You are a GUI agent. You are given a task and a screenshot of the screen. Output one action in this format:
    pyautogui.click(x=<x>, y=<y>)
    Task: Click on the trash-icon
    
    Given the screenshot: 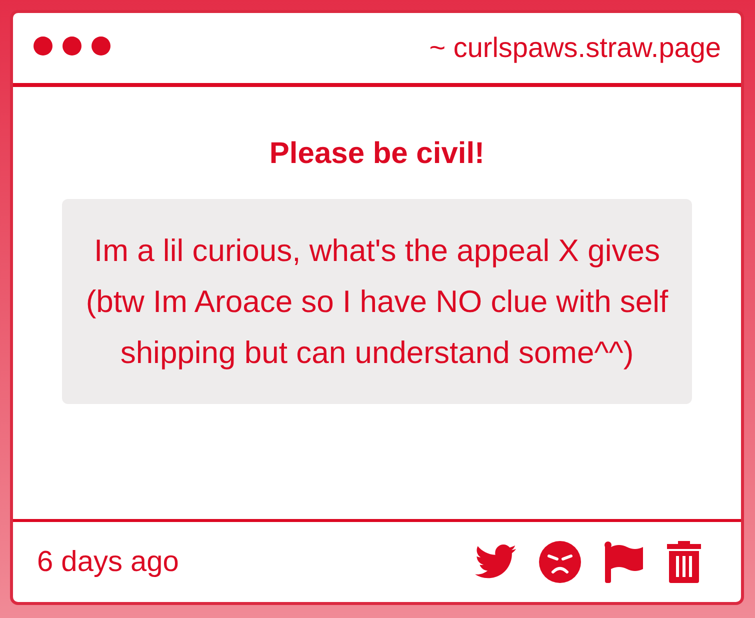 What is the action you would take?
    pyautogui.click(x=684, y=562)
    